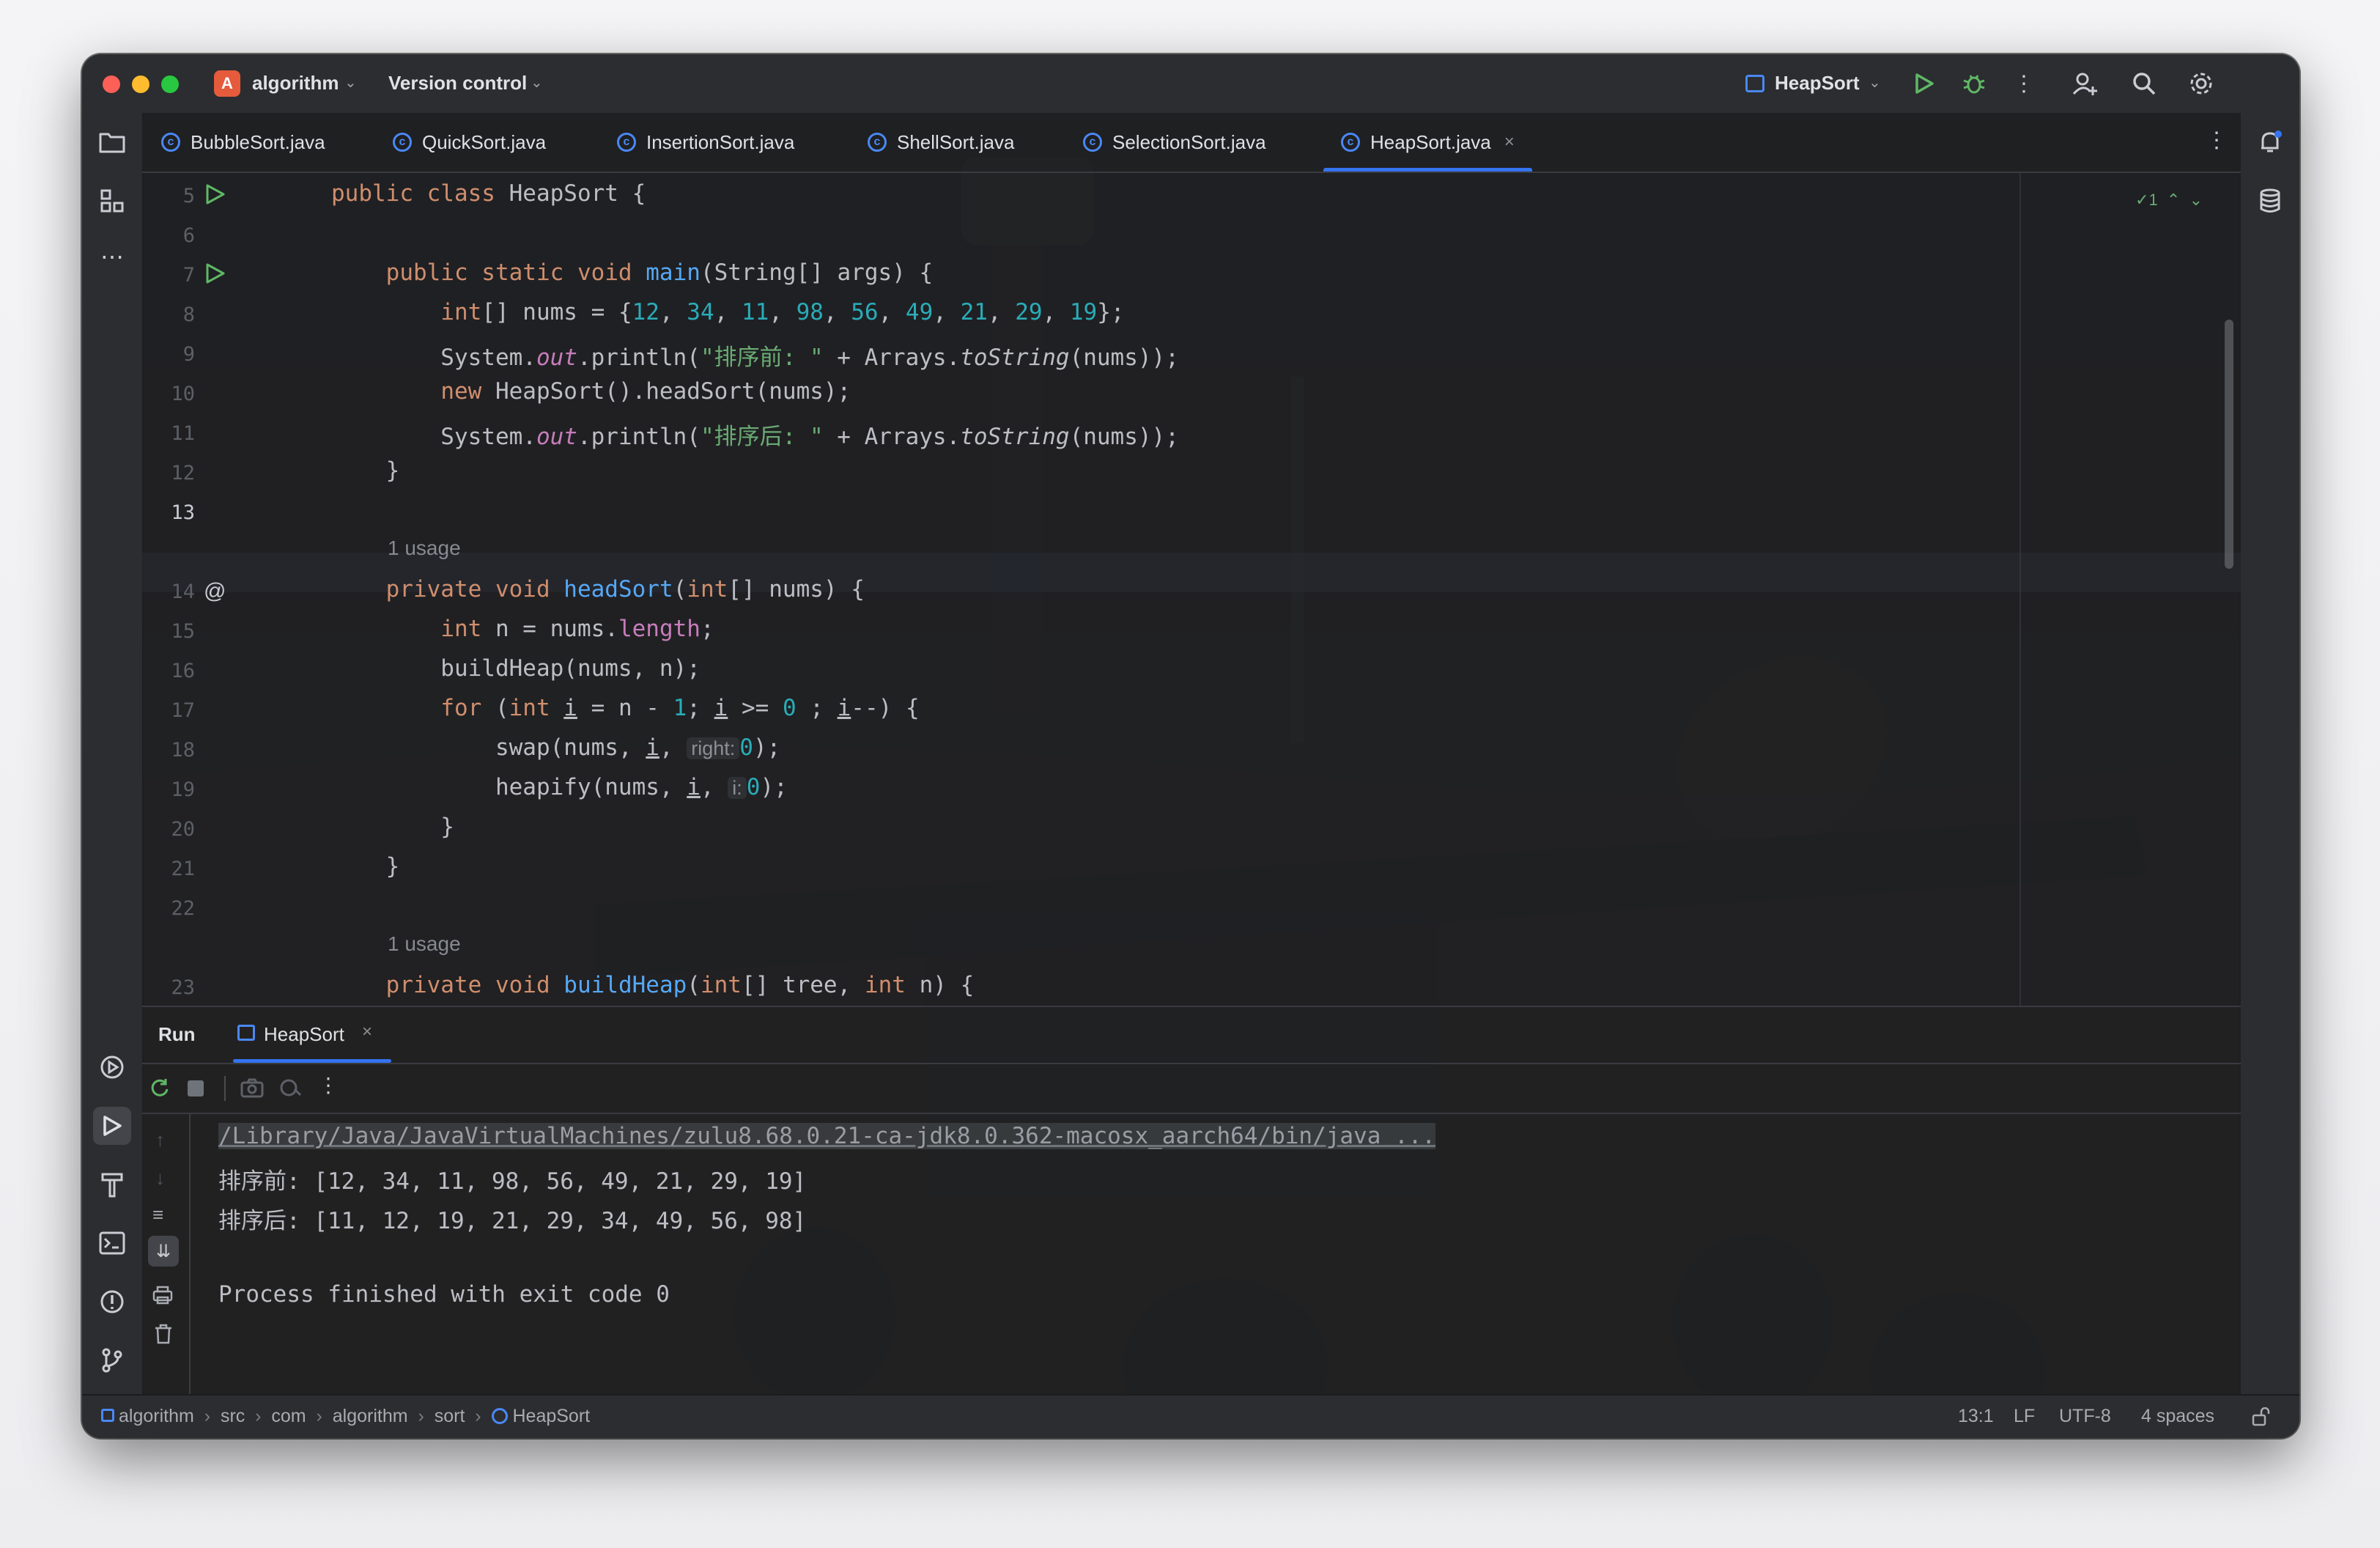  Describe the element at coordinates (157, 1215) in the screenshot. I see `soft-wrap-icon: ≡` at that location.